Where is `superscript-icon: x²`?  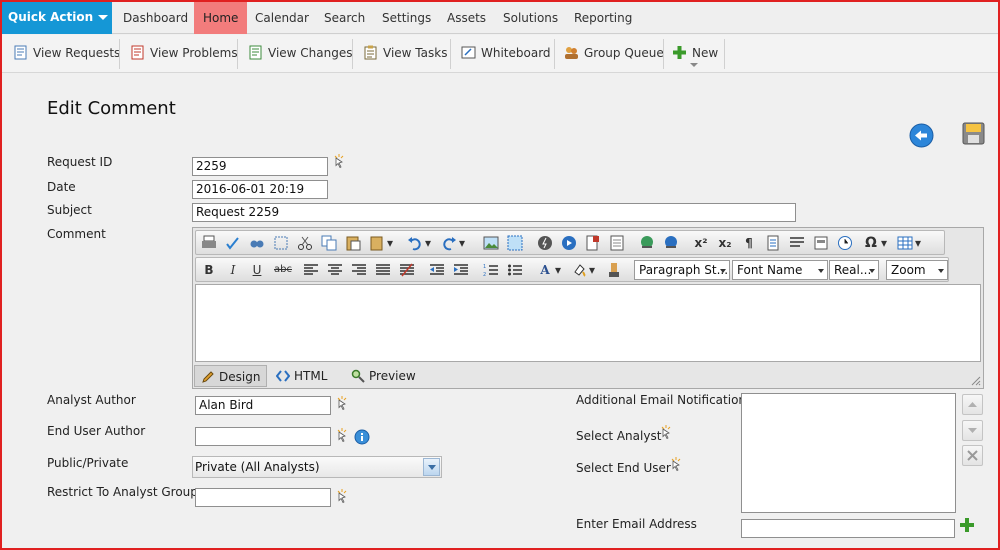
superscript-icon: x² is located at coordinates (701, 243).